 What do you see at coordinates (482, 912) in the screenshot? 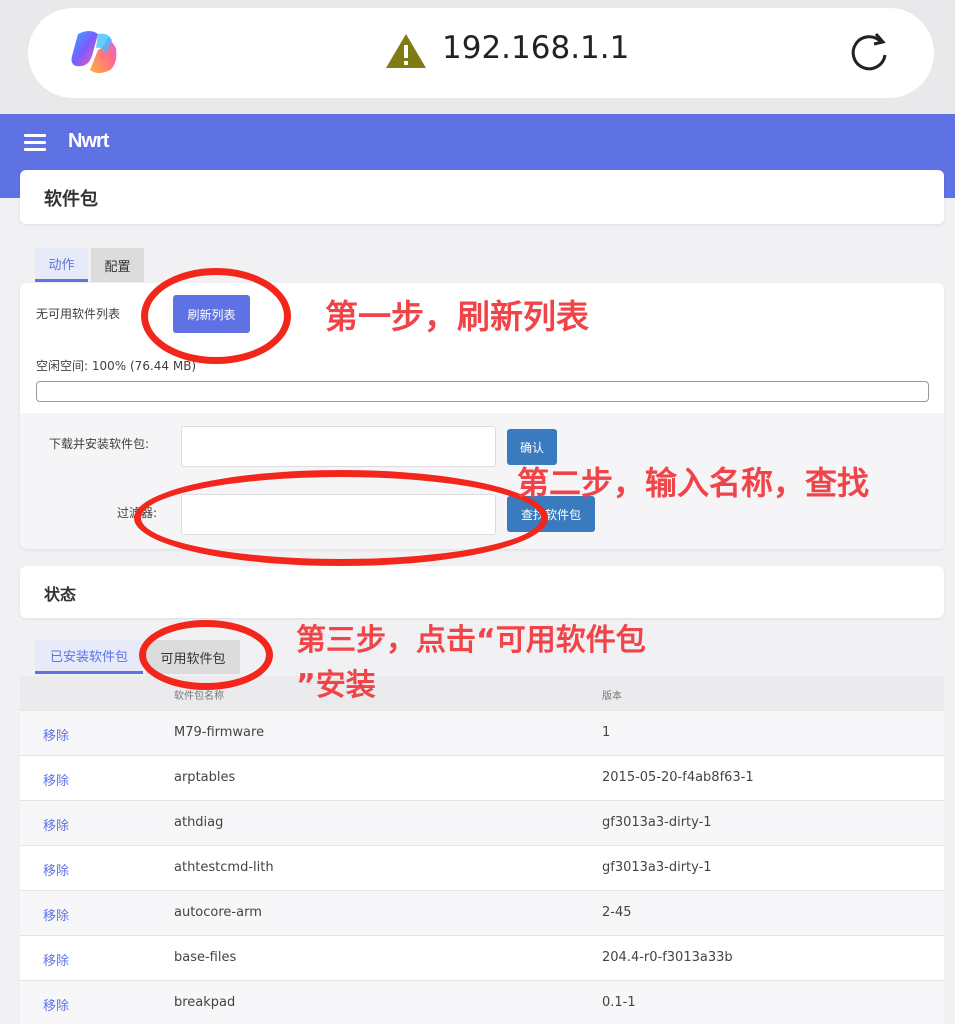
I see `table-row: 移除 autocore-arm 2-45` at bounding box center [482, 912].